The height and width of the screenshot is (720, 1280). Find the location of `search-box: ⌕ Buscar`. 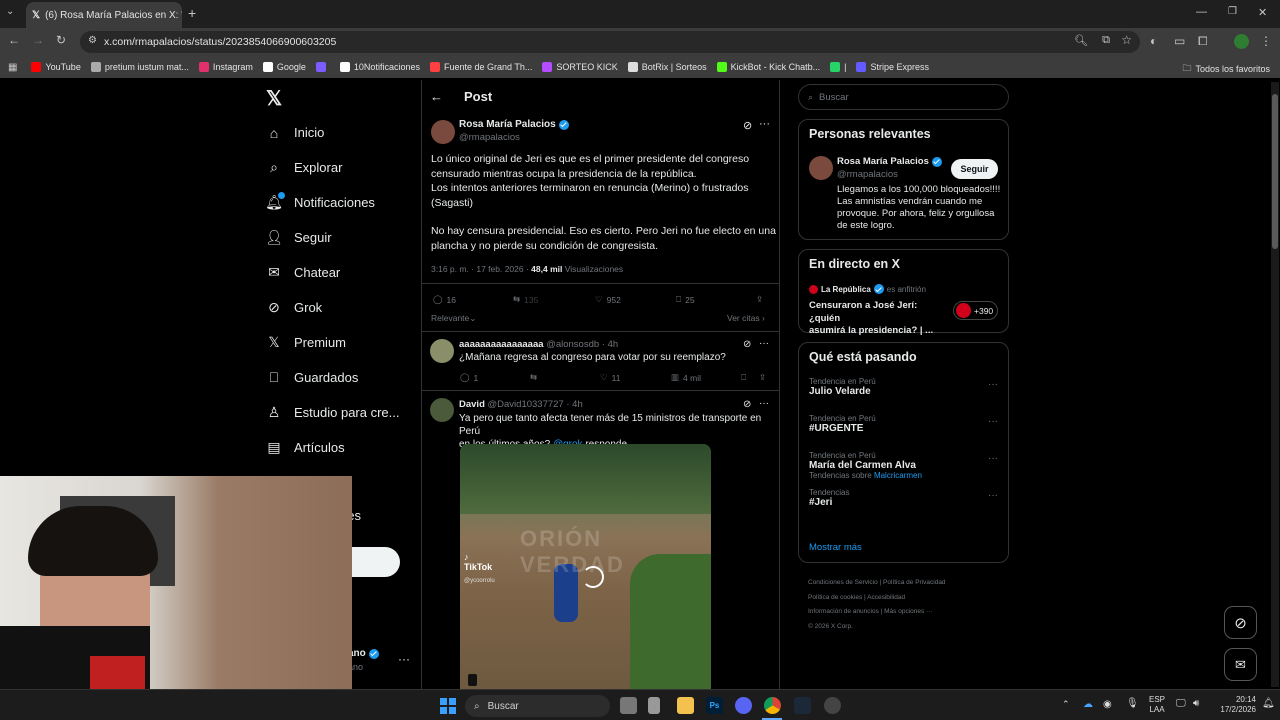

search-box: ⌕ Buscar is located at coordinates (903, 97).